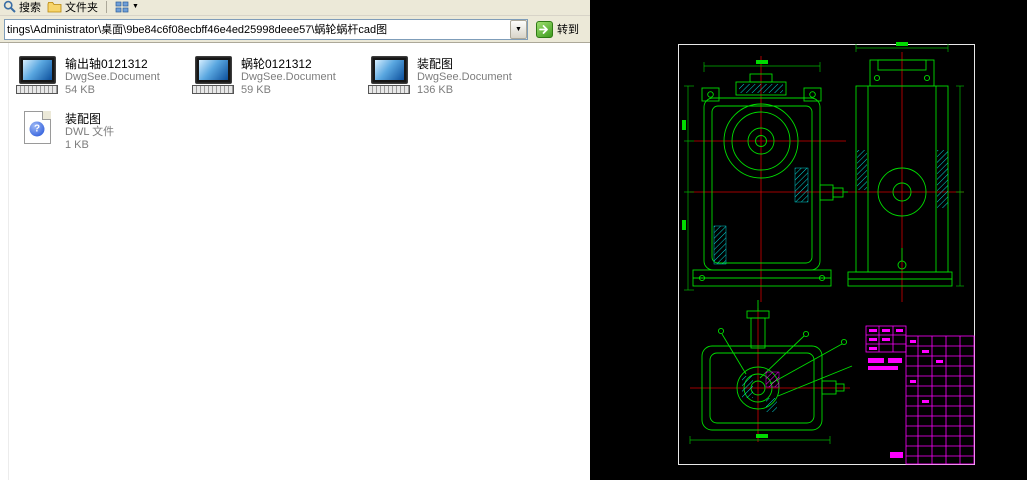 The width and height of the screenshot is (1027, 480). Describe the element at coordinates (276, 64) in the screenshot. I see `file-name: 蜗轮0121312` at that location.